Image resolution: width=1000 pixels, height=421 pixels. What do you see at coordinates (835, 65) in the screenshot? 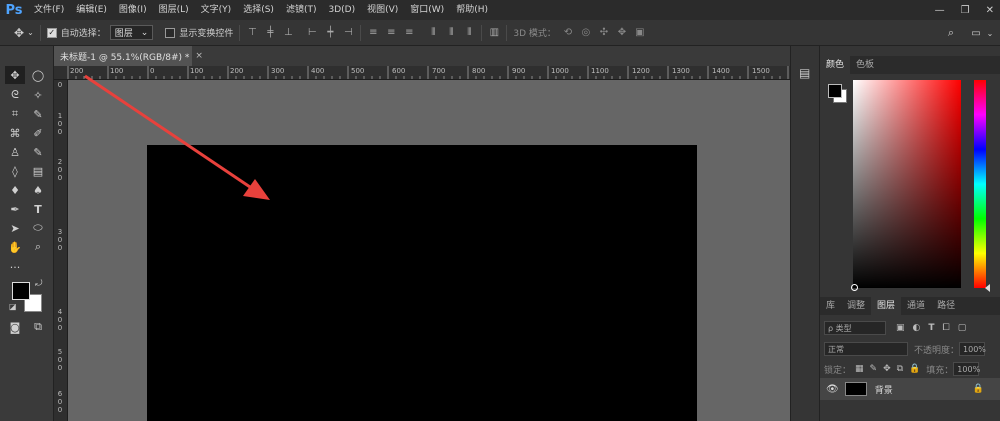
I see `tab-color: 颜色` at bounding box center [835, 65].